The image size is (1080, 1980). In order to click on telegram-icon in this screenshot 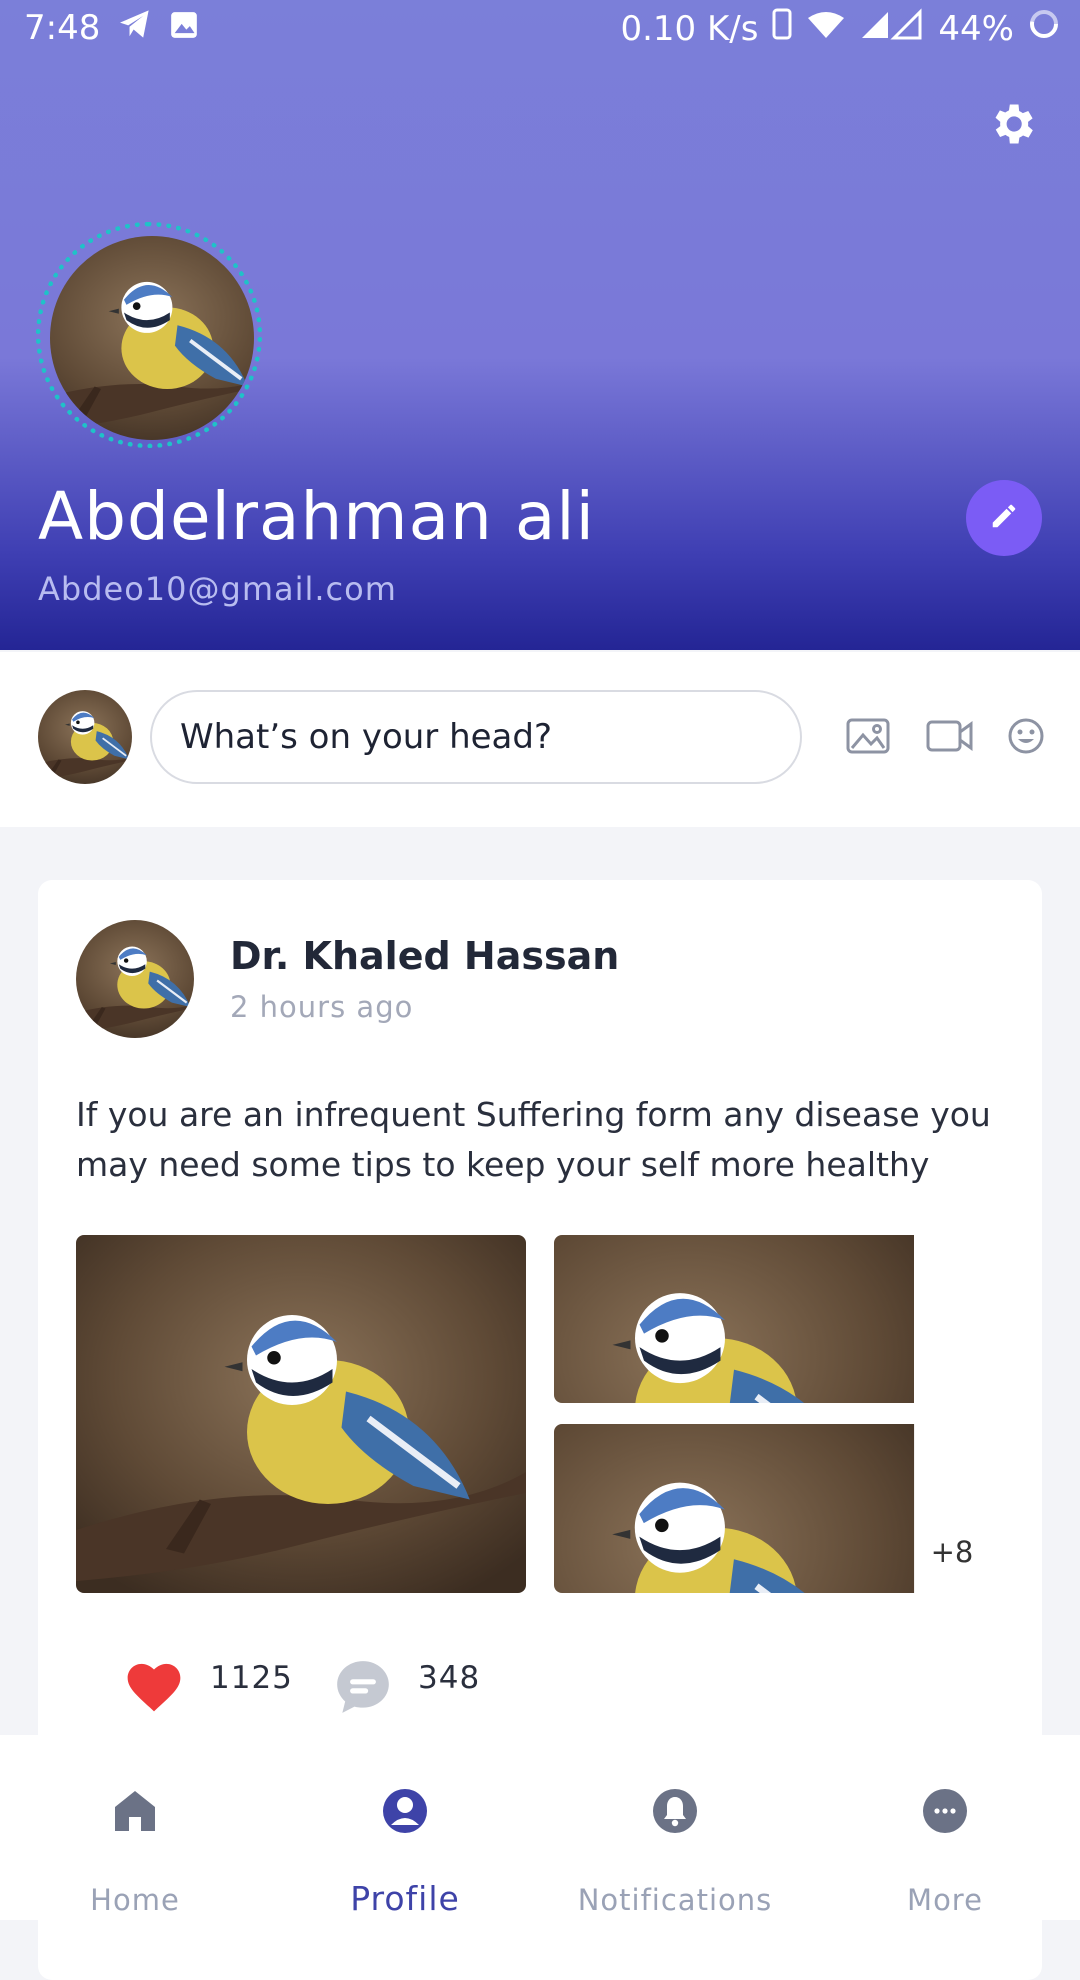, I will do `click(135, 28)`.